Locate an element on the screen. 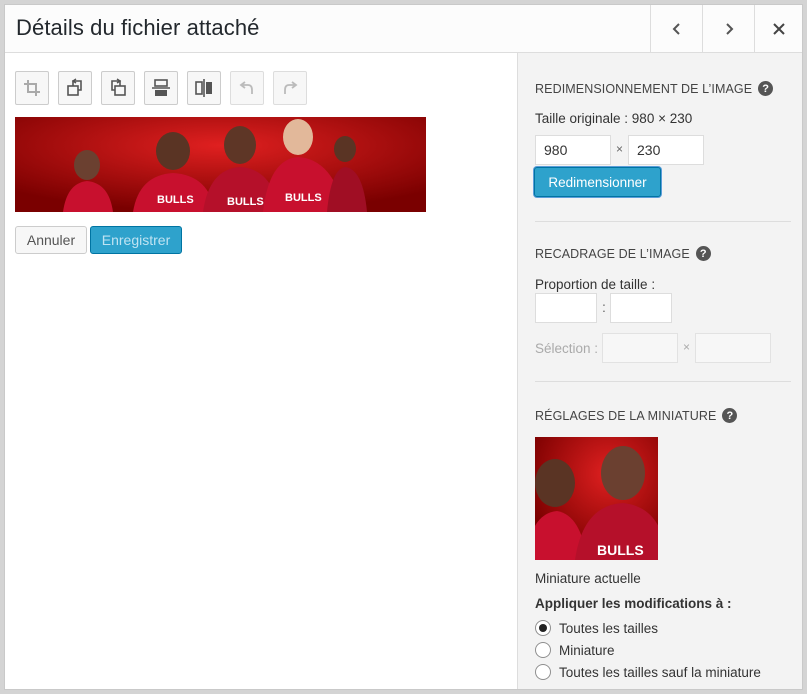 This screenshot has height=694, width=807. next-button is located at coordinates (728, 28).